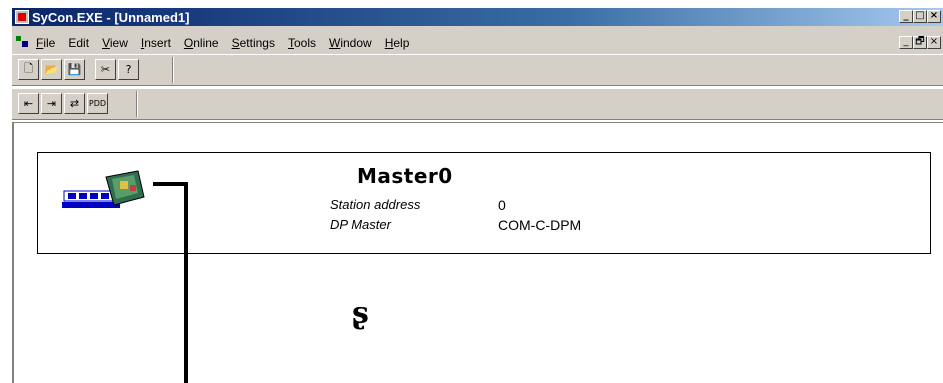  Describe the element at coordinates (90, 72) in the screenshot. I see `toolbar-separator` at that location.